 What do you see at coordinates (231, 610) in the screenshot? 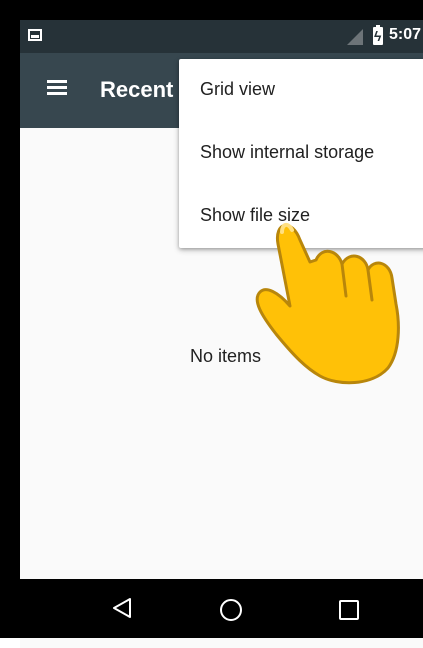
I see `home-icon` at bounding box center [231, 610].